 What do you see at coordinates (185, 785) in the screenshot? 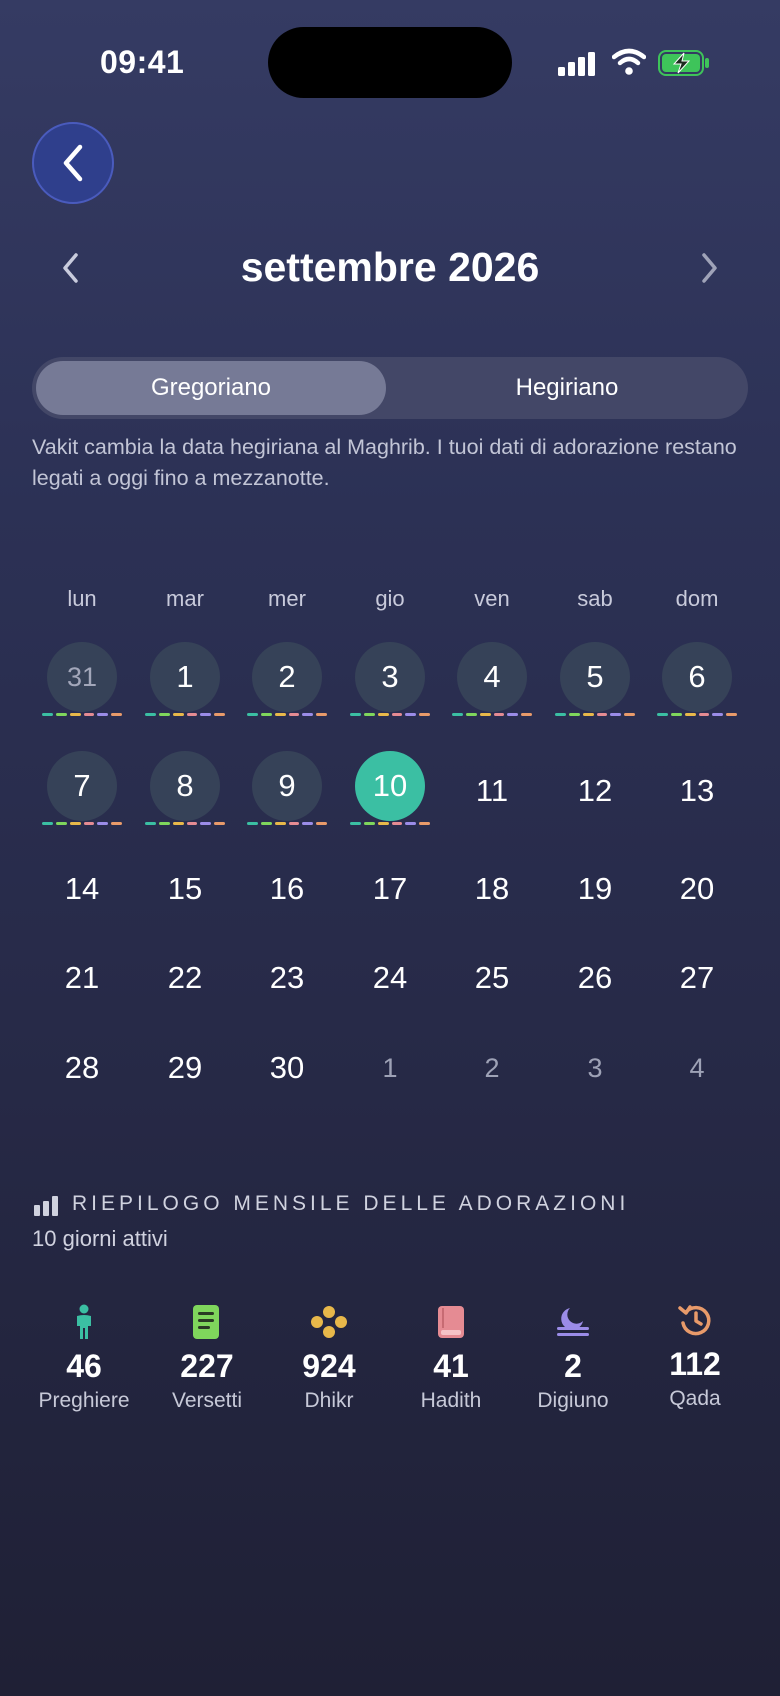
I see `day-number: 8` at bounding box center [185, 785].